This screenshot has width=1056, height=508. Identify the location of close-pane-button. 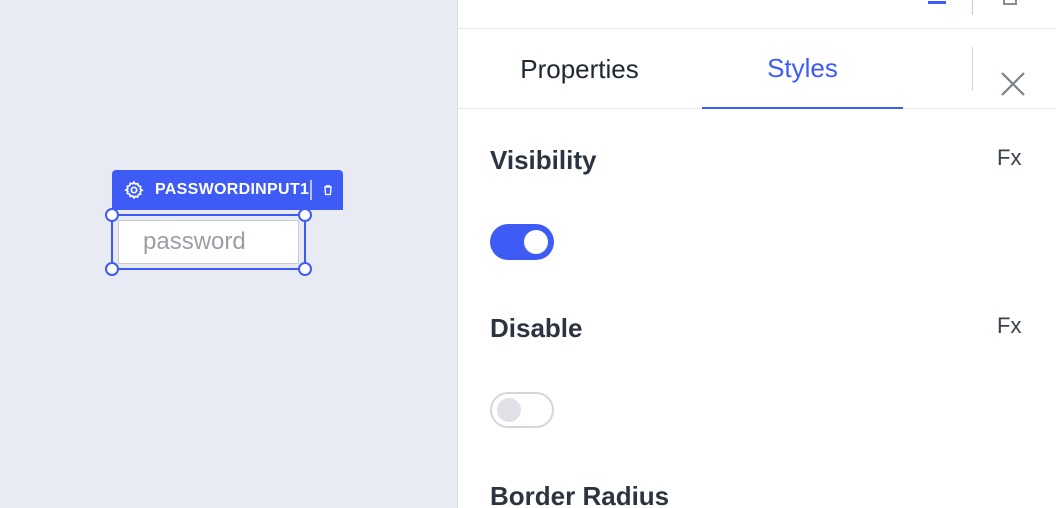
(1013, 84).